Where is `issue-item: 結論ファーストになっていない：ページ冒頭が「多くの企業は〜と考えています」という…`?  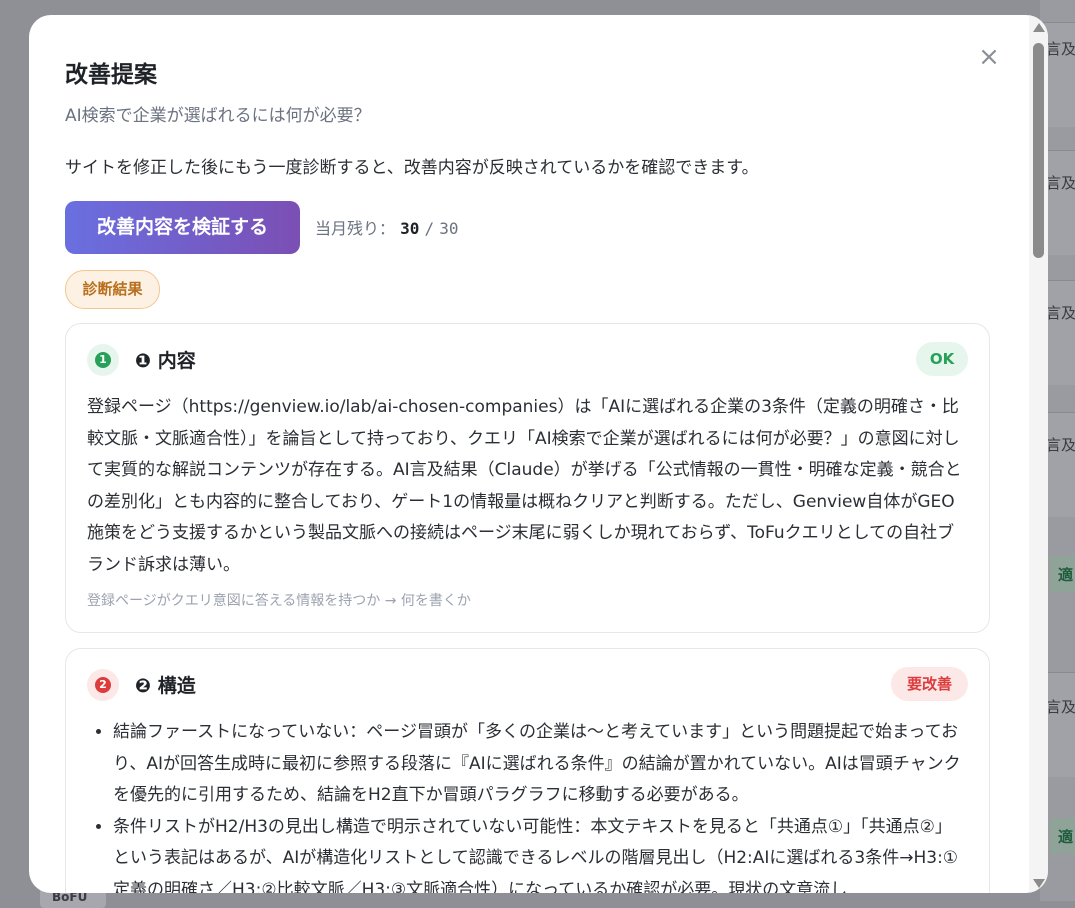
issue-item: 結論ファーストになっていない：ページ冒頭が「多くの企業は〜と考えています」という… is located at coordinates (540, 764).